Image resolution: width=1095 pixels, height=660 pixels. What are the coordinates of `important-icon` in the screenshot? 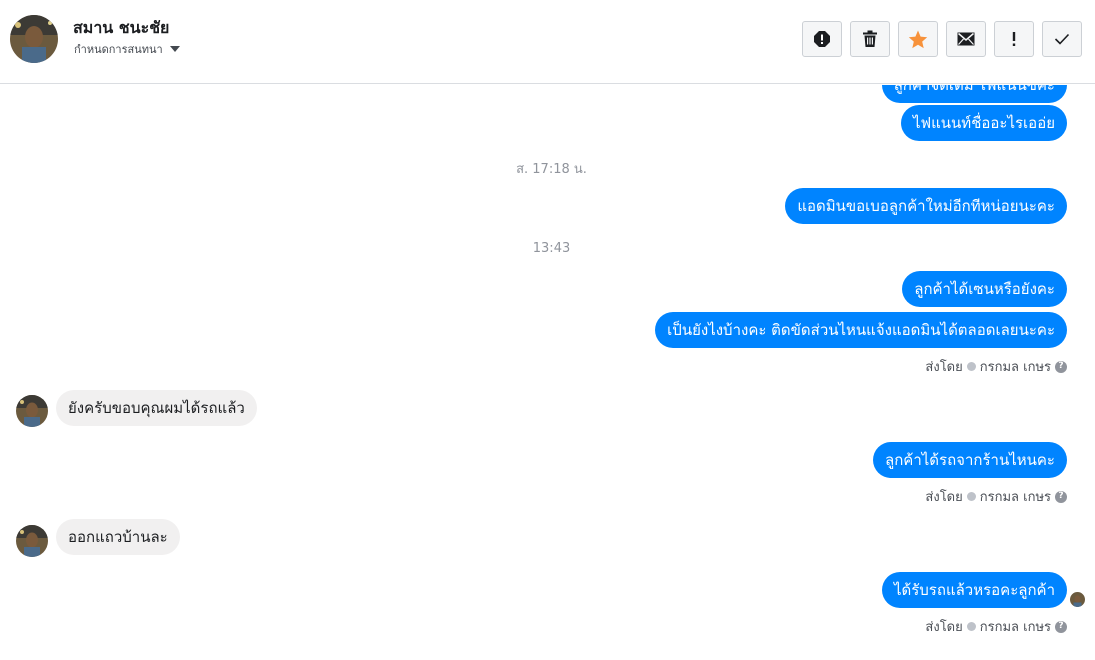 It's located at (1014, 39).